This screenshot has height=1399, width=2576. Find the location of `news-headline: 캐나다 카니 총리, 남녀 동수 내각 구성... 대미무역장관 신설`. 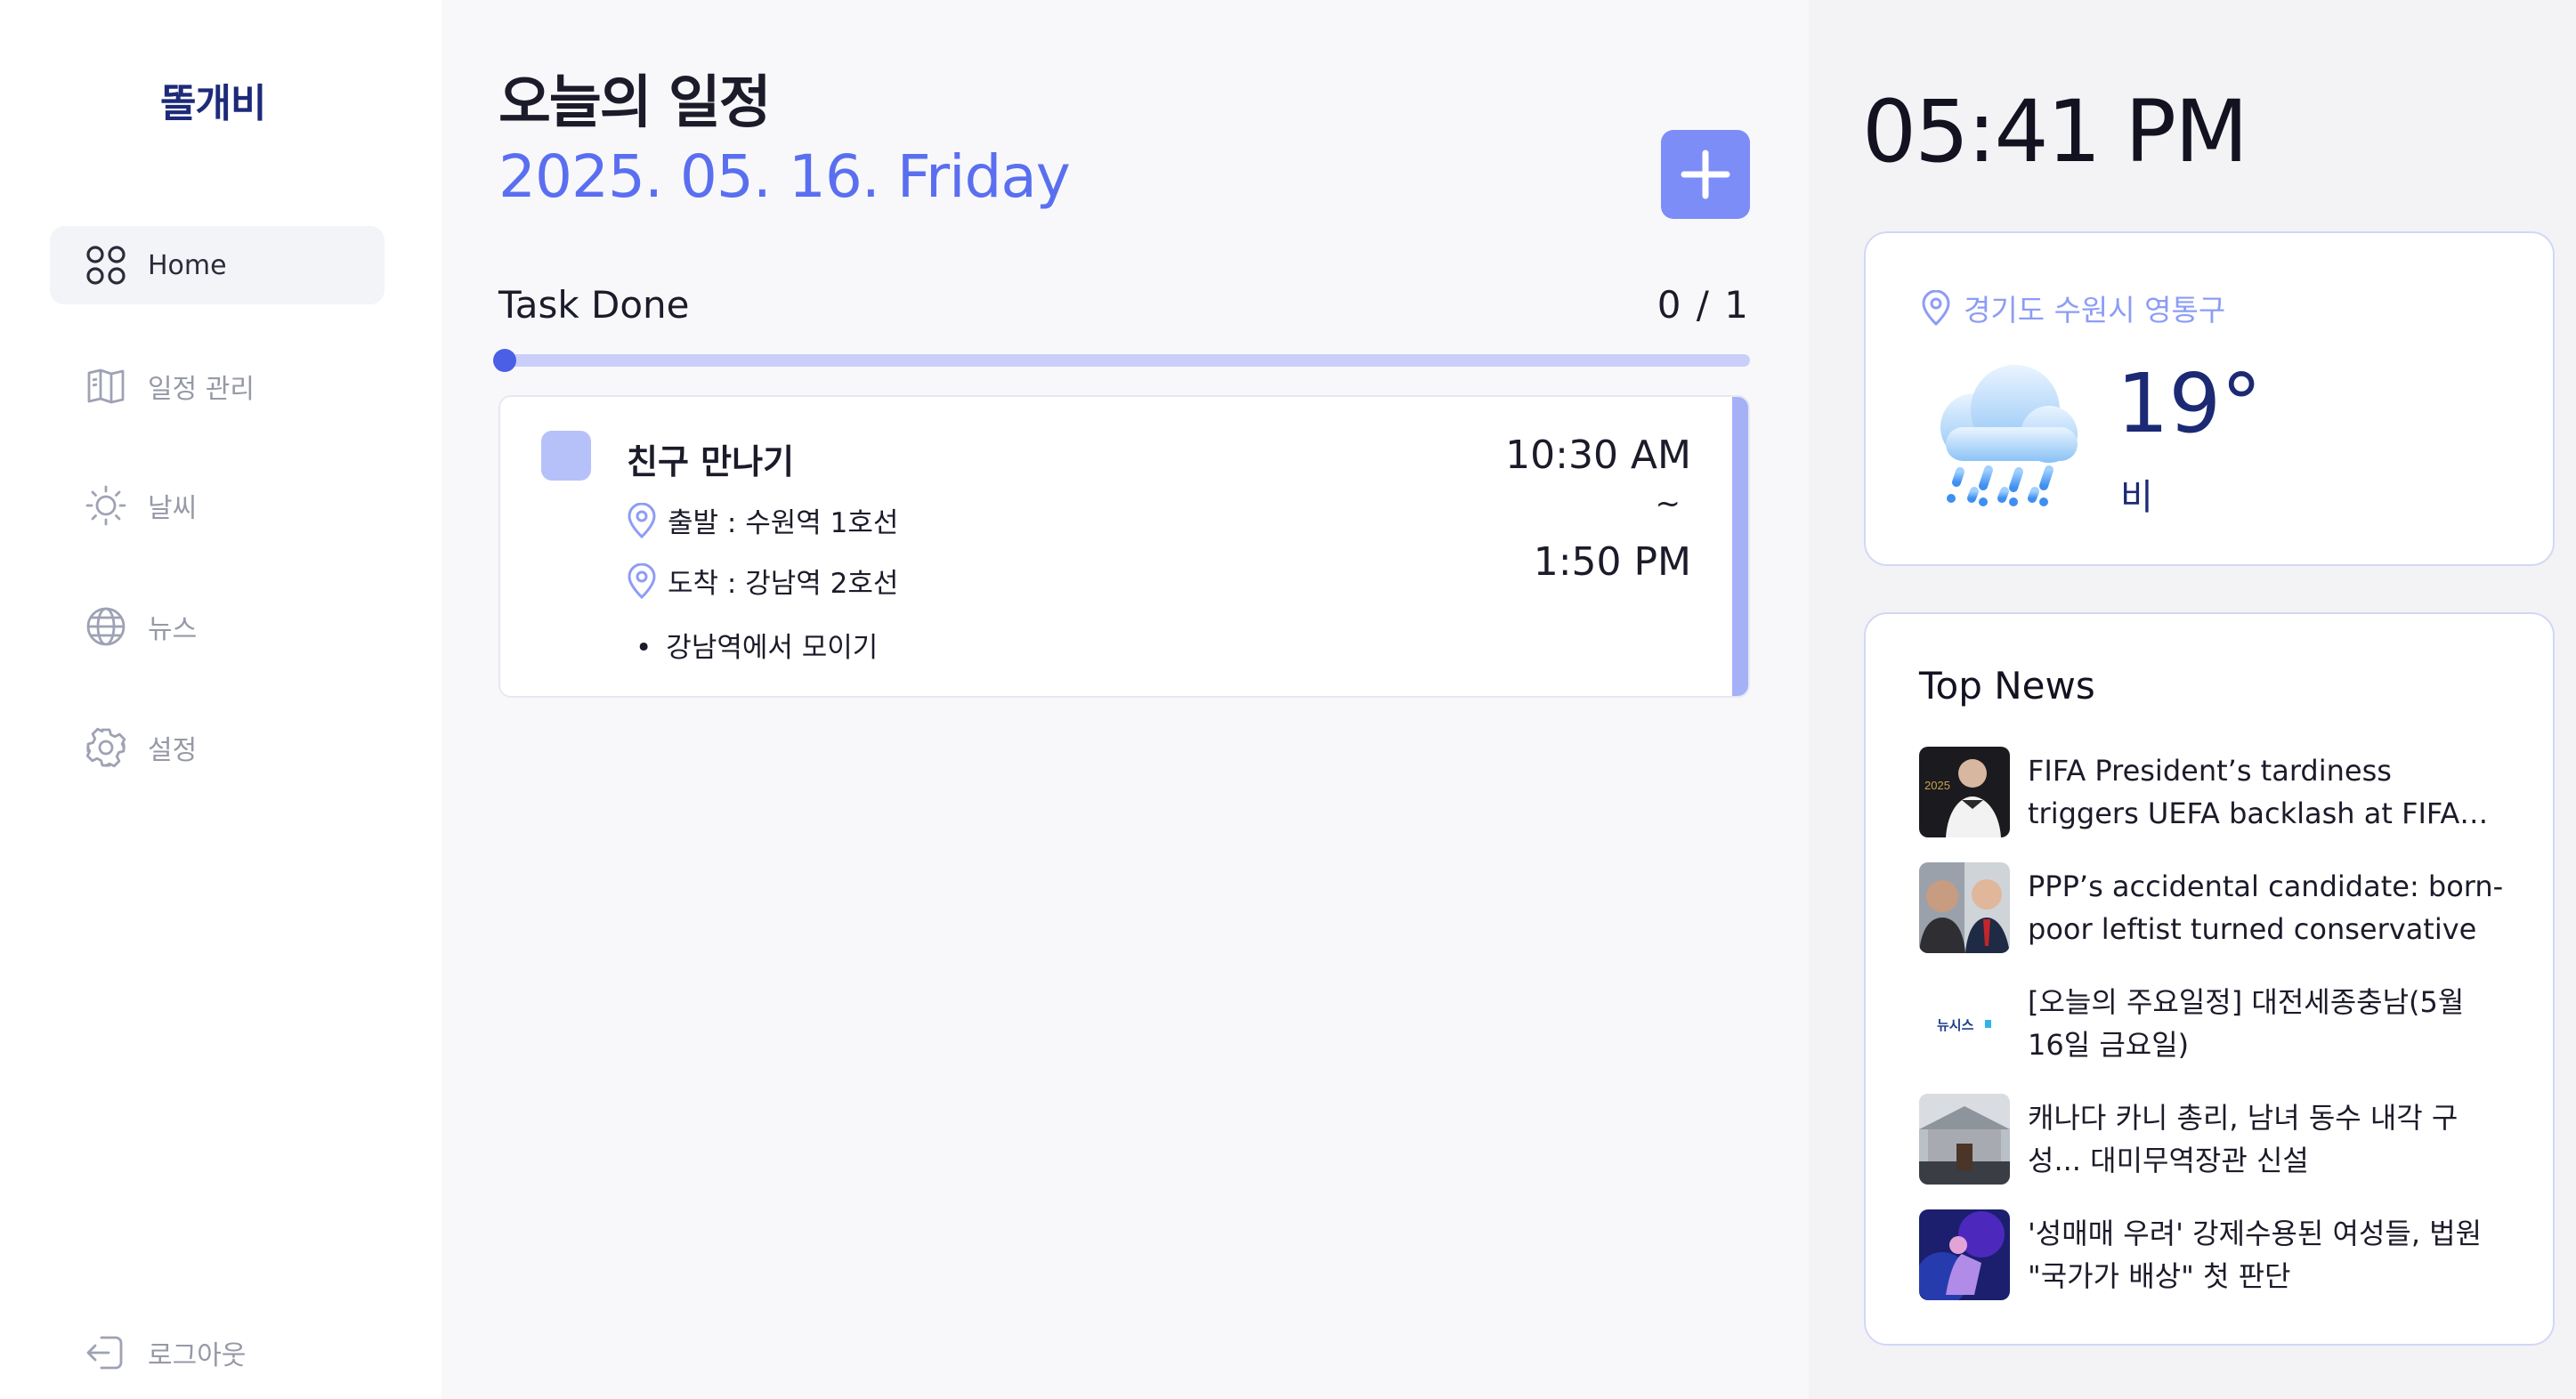

news-headline: 캐나다 카니 총리, 남녀 동수 내각 구성... 대미무역장관 신설 is located at coordinates (2243, 1139).